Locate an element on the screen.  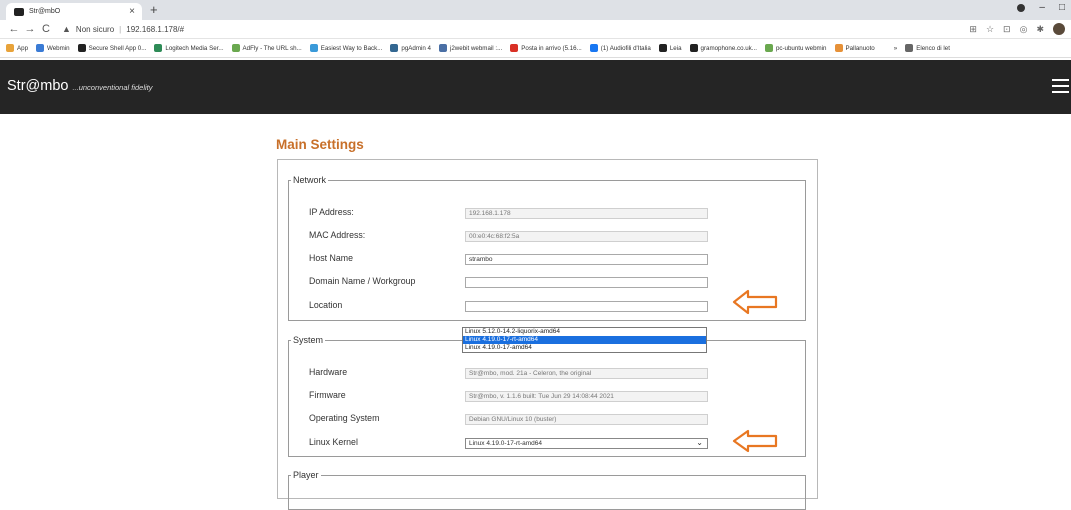
ip-field: 192.168.1.178 is located at coordinates (586, 213).